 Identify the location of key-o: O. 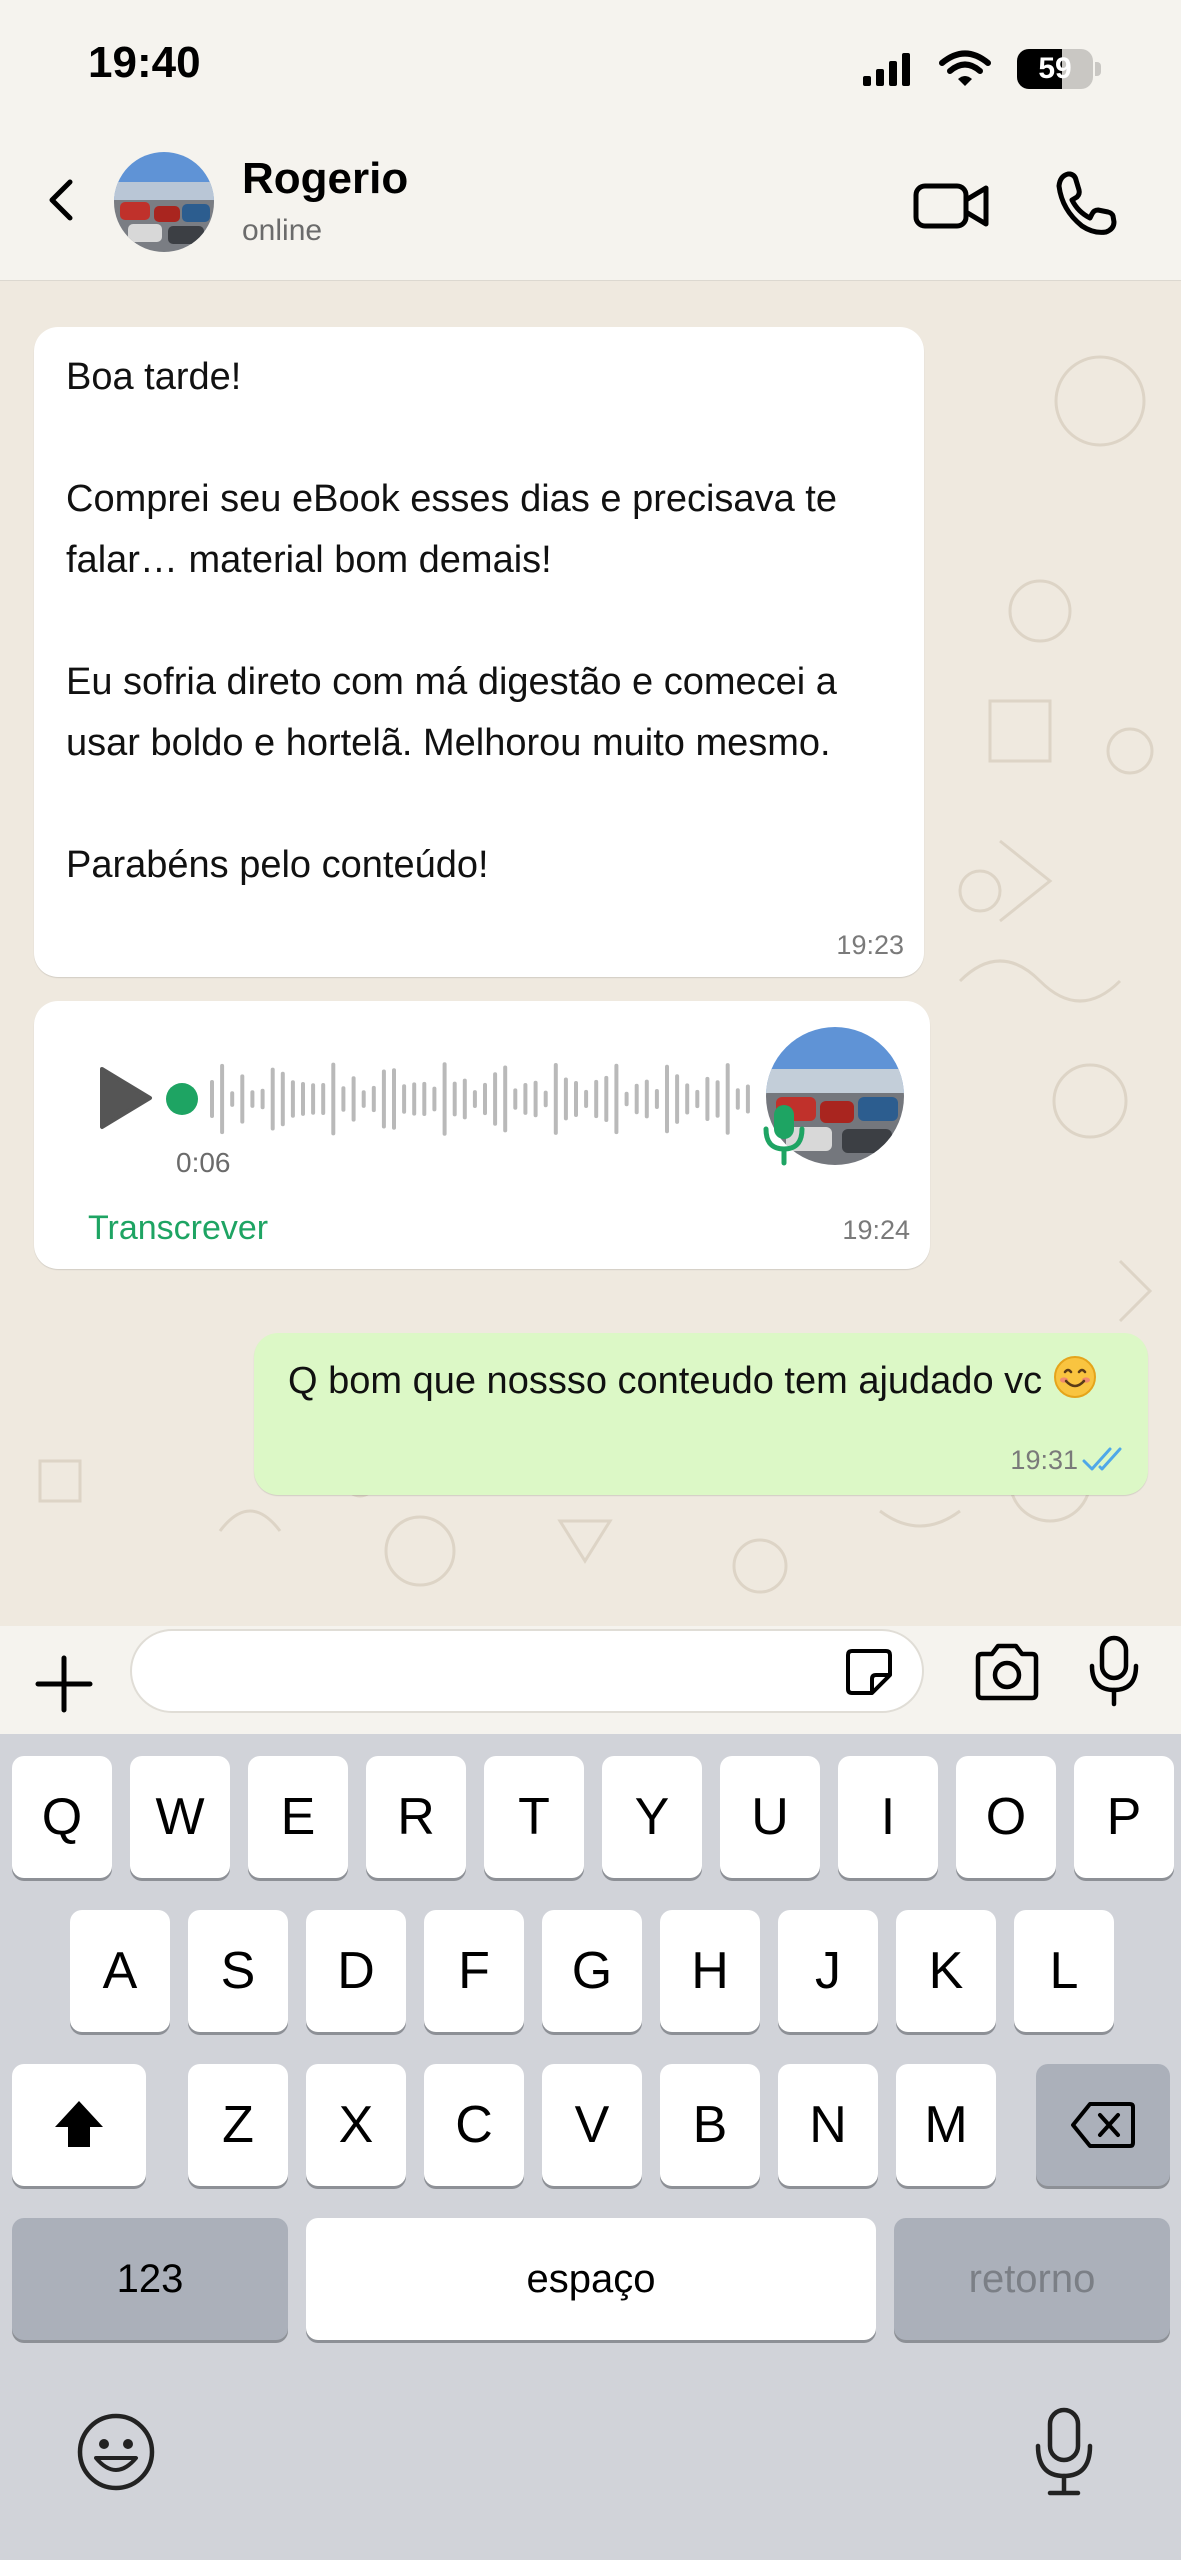
(1006, 1817).